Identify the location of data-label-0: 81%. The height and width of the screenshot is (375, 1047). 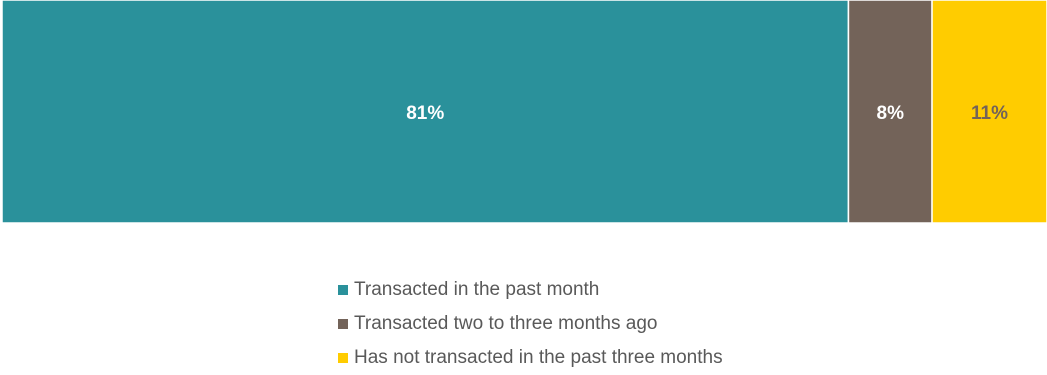
(425, 113).